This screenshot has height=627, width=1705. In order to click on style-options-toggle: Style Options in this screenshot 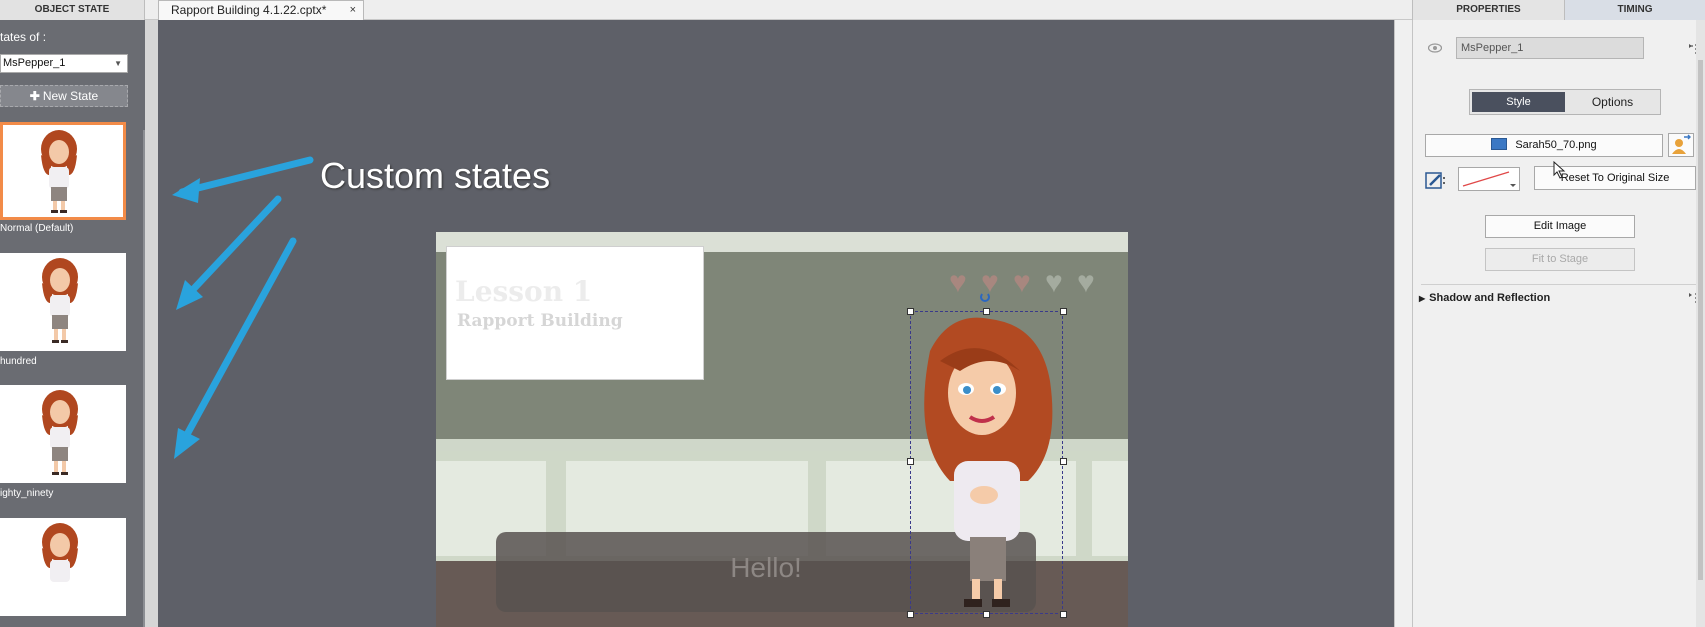, I will do `click(1565, 102)`.